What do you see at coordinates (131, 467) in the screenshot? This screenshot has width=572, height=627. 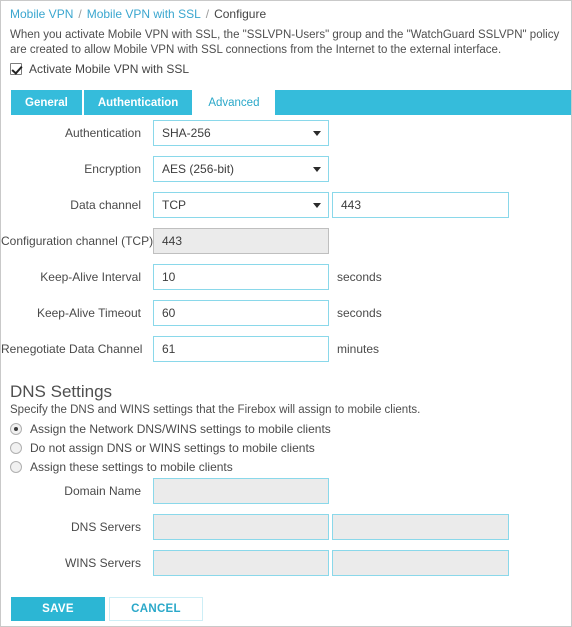 I see `radio-assign-these-settings-label: Assign these settings to mobile clients` at bounding box center [131, 467].